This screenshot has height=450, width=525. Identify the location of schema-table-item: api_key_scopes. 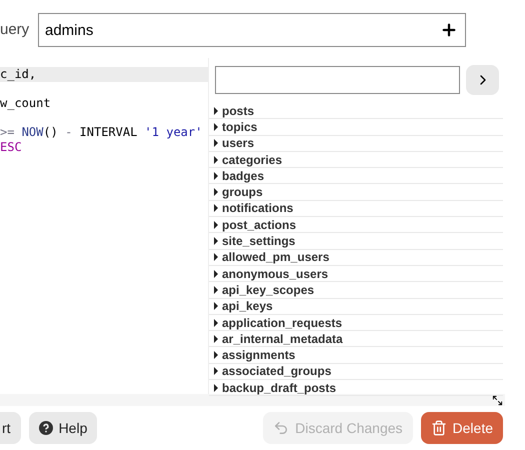
(356, 290).